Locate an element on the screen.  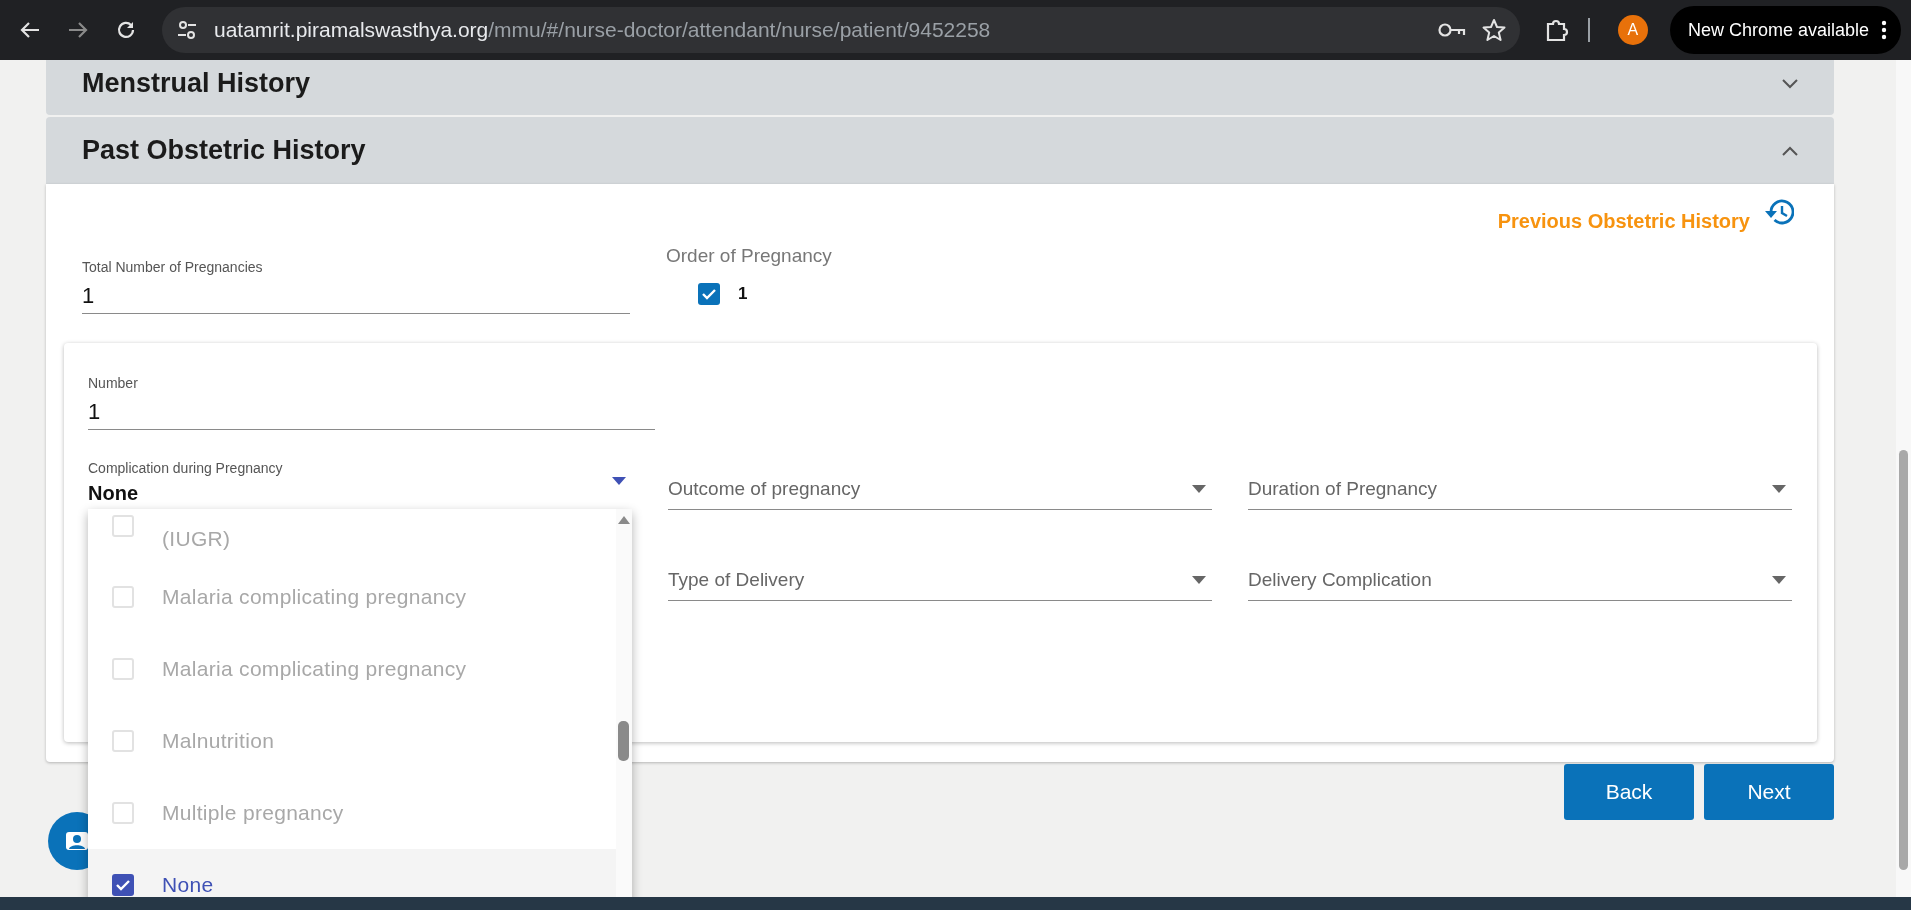
key-icon is located at coordinates (1451, 30).